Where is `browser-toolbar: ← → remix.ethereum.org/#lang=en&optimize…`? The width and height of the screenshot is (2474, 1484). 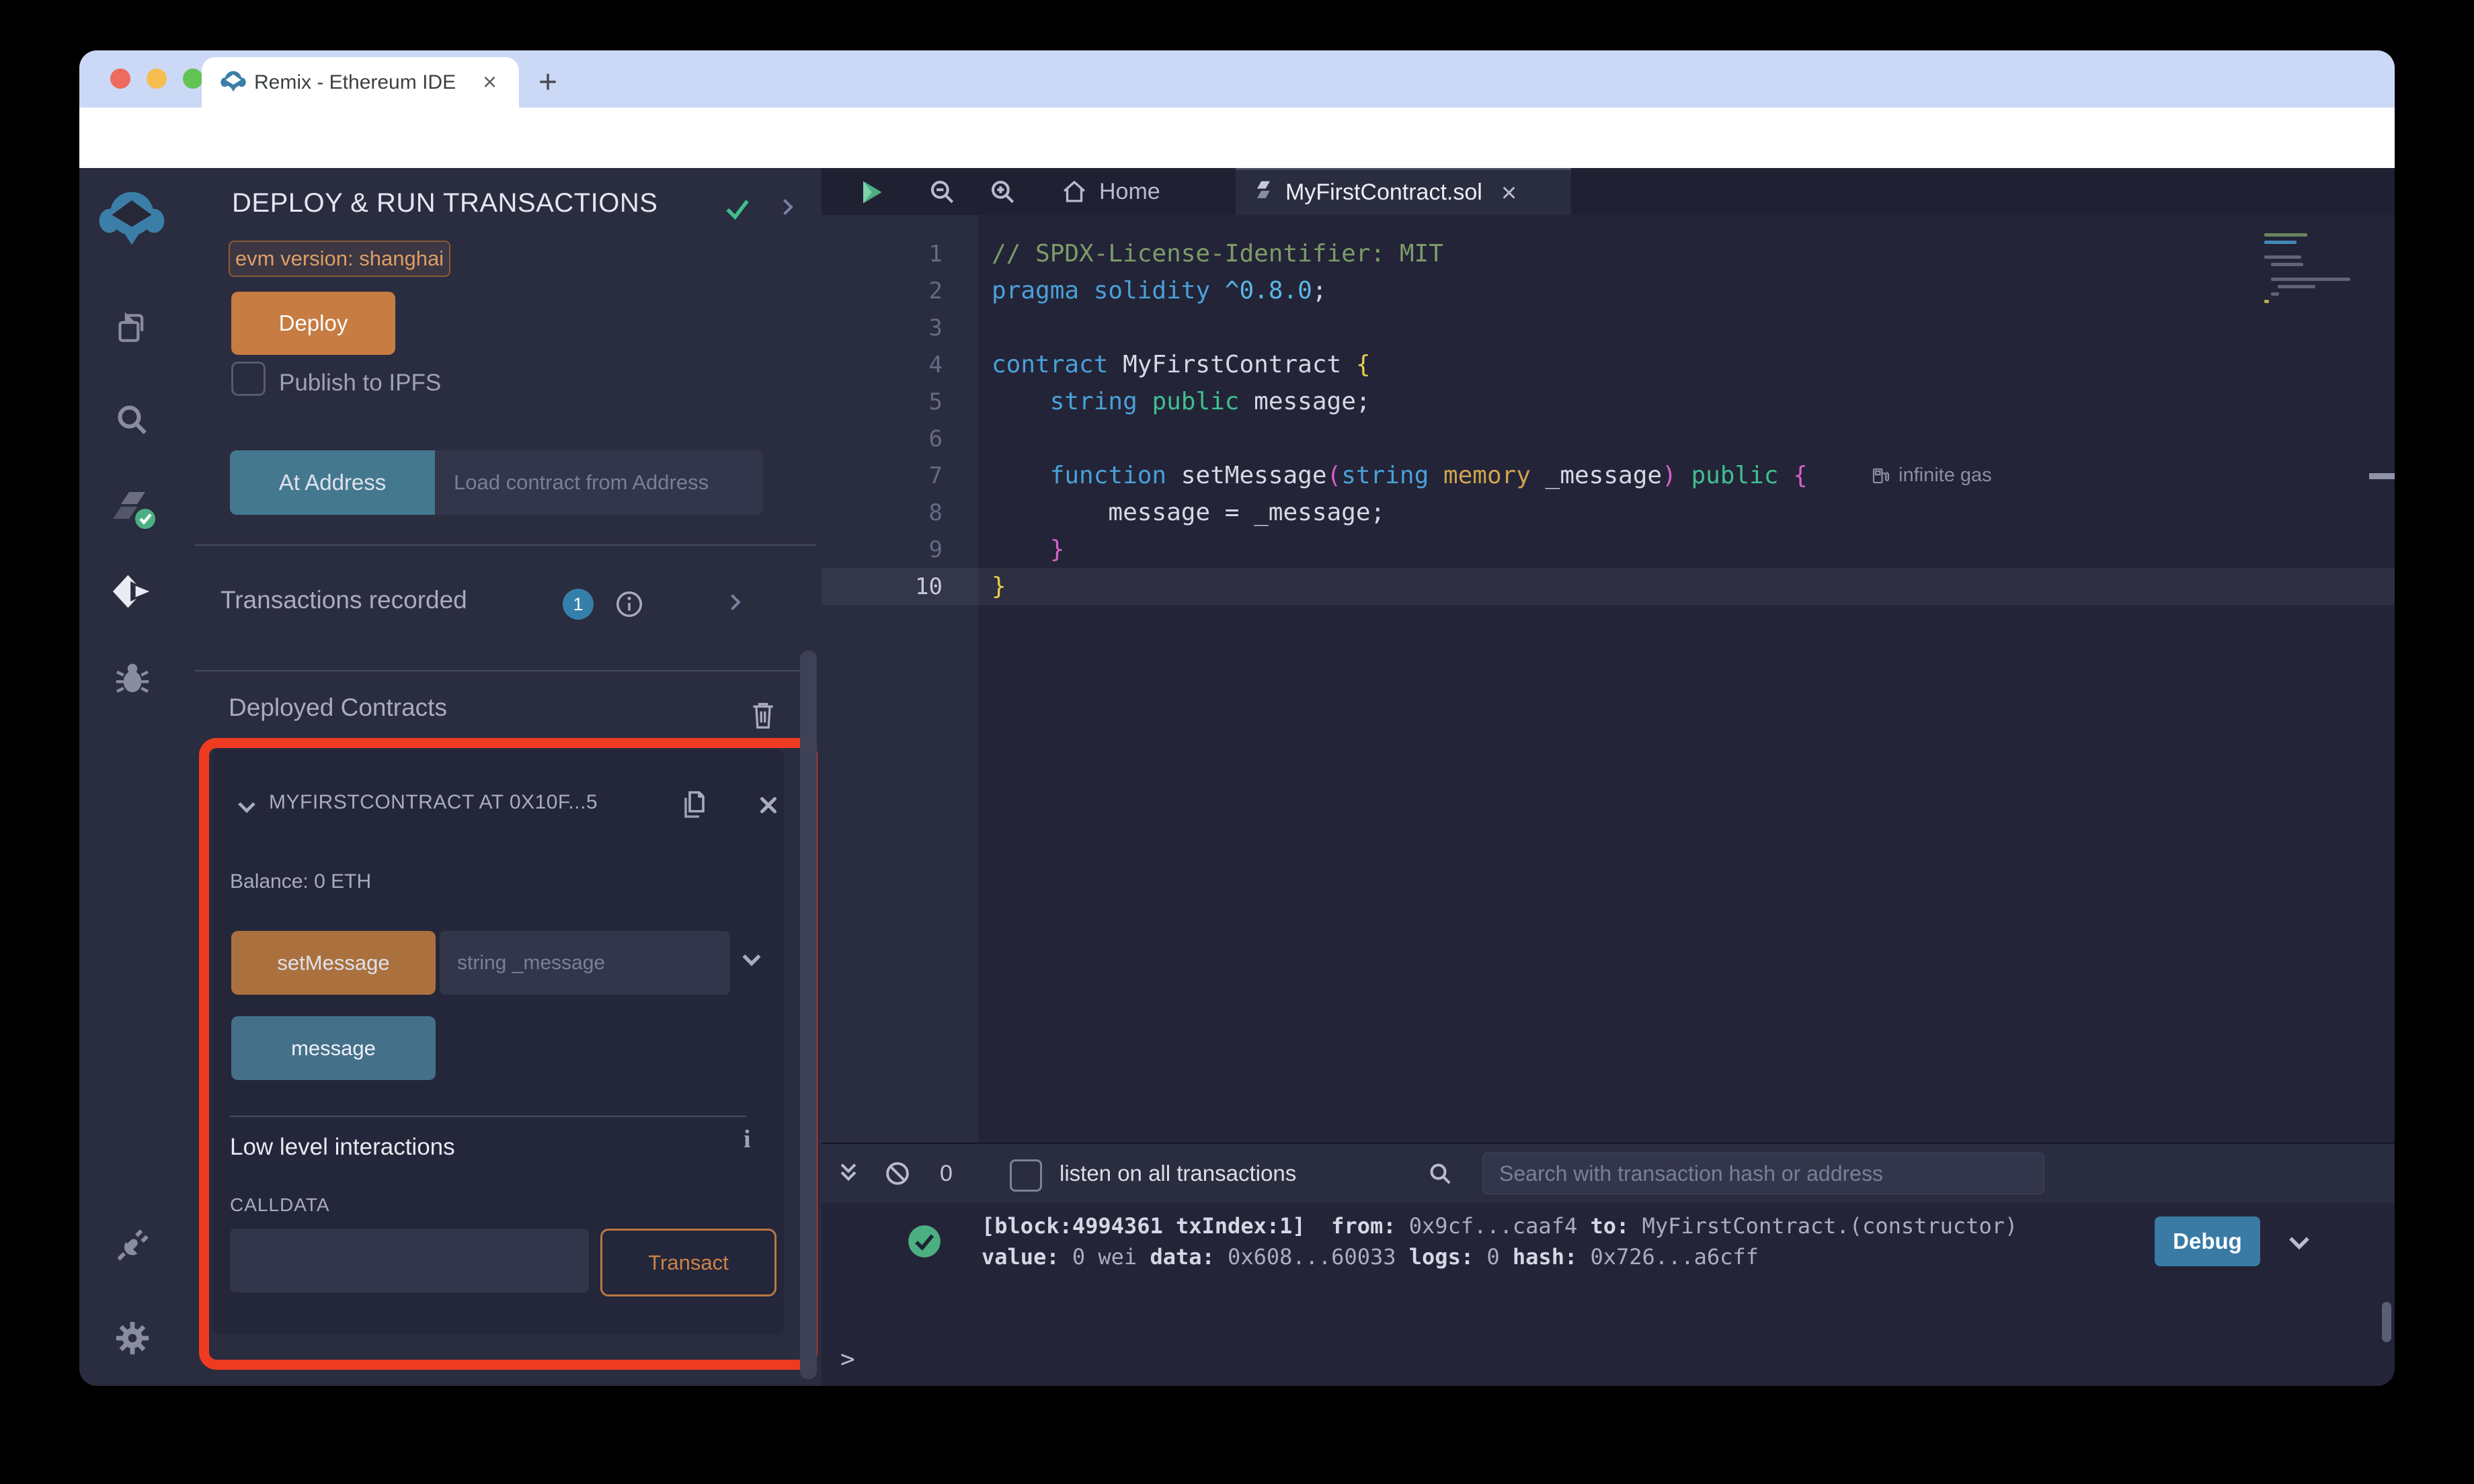
browser-toolbar: ← → remix.ethereum.org/#lang=en&optimize… is located at coordinates (1237, 162).